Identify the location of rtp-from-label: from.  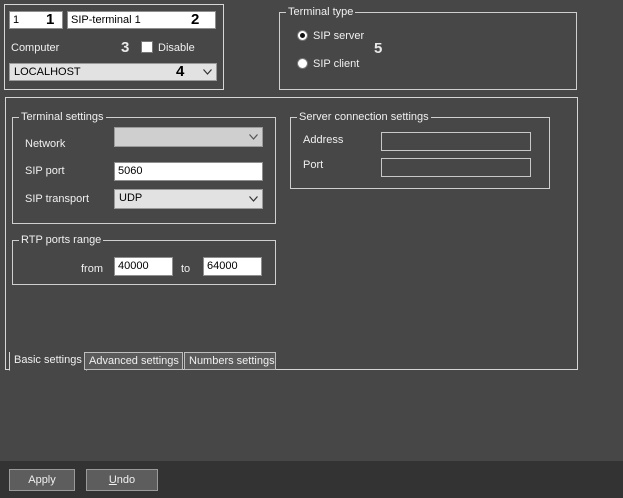
(92, 269).